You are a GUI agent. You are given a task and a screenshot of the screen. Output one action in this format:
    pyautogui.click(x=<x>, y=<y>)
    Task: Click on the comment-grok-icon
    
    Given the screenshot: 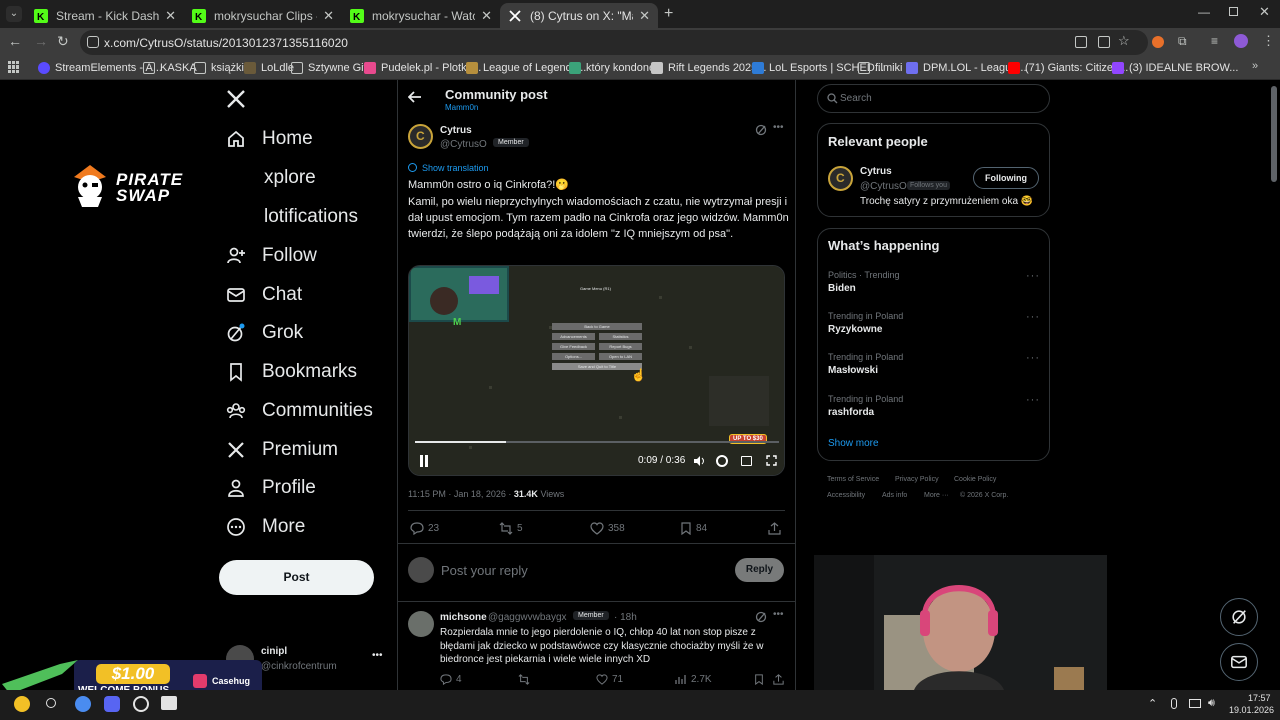 What is the action you would take?
    pyautogui.click(x=761, y=617)
    